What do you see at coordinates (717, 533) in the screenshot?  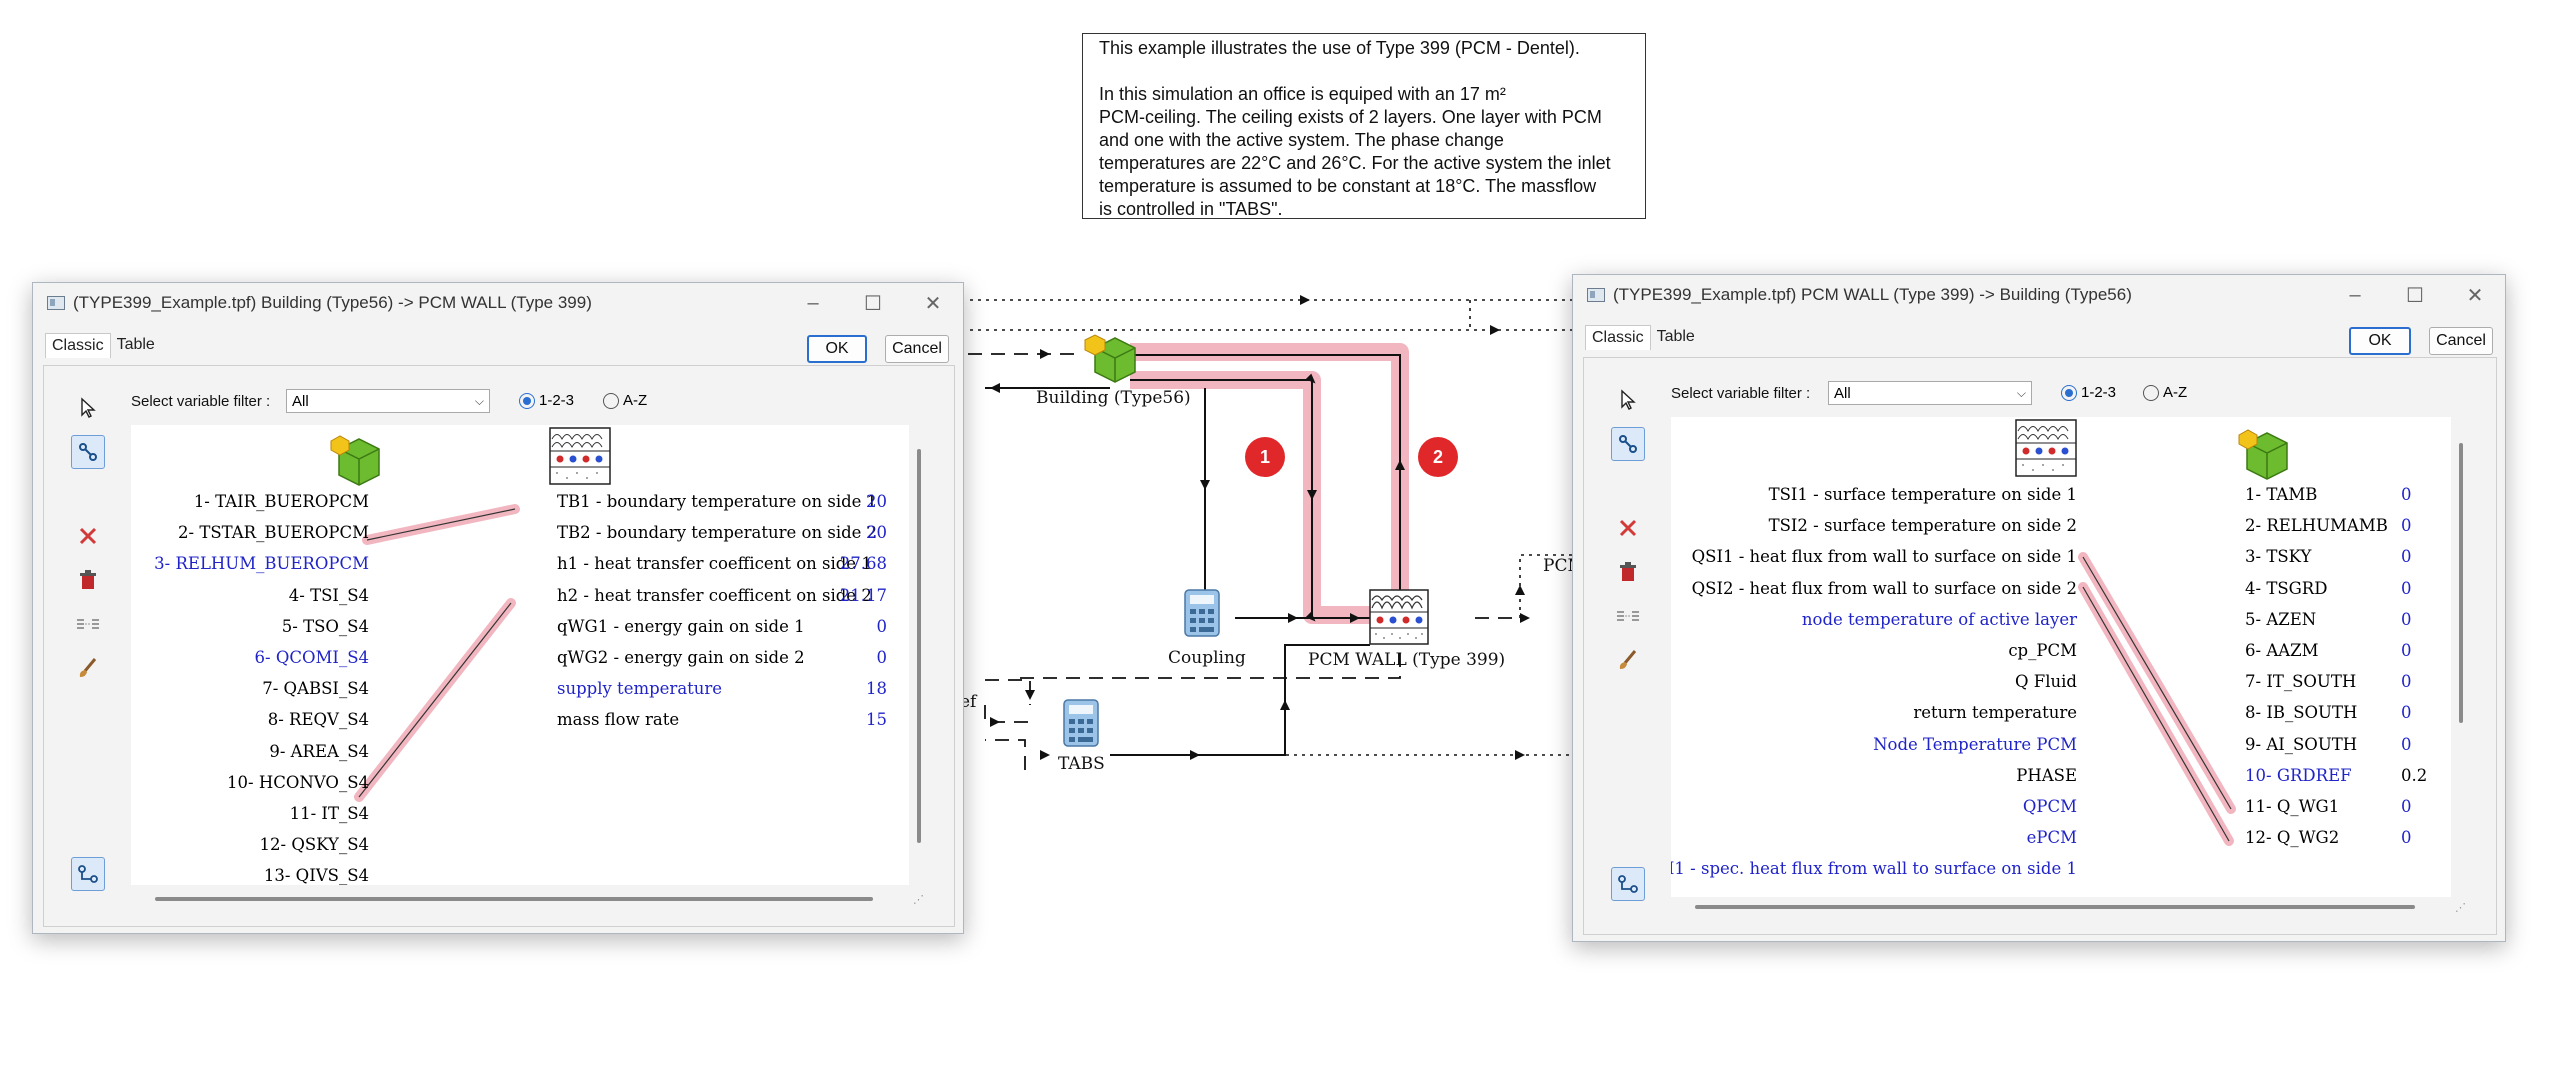 I see `input-variable: TB2 - boundary temperature on side 2` at bounding box center [717, 533].